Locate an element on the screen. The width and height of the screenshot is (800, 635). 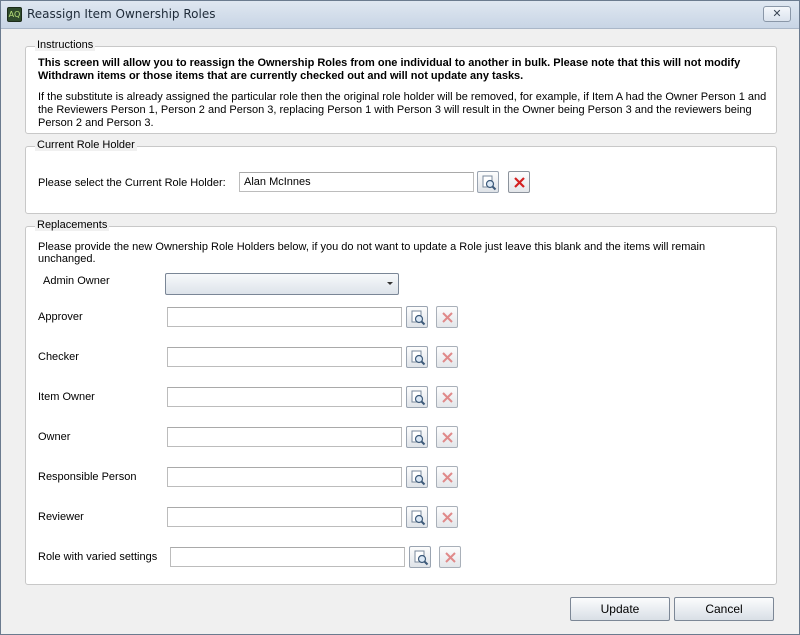
role-label-checker: Checker is located at coordinates (58, 357).